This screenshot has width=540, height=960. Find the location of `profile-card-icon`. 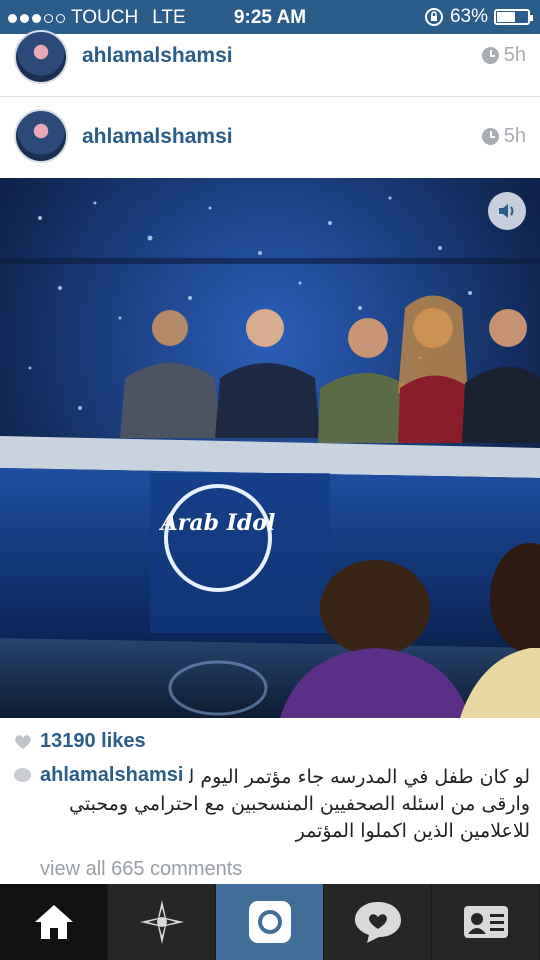

profile-card-icon is located at coordinates (485, 922).